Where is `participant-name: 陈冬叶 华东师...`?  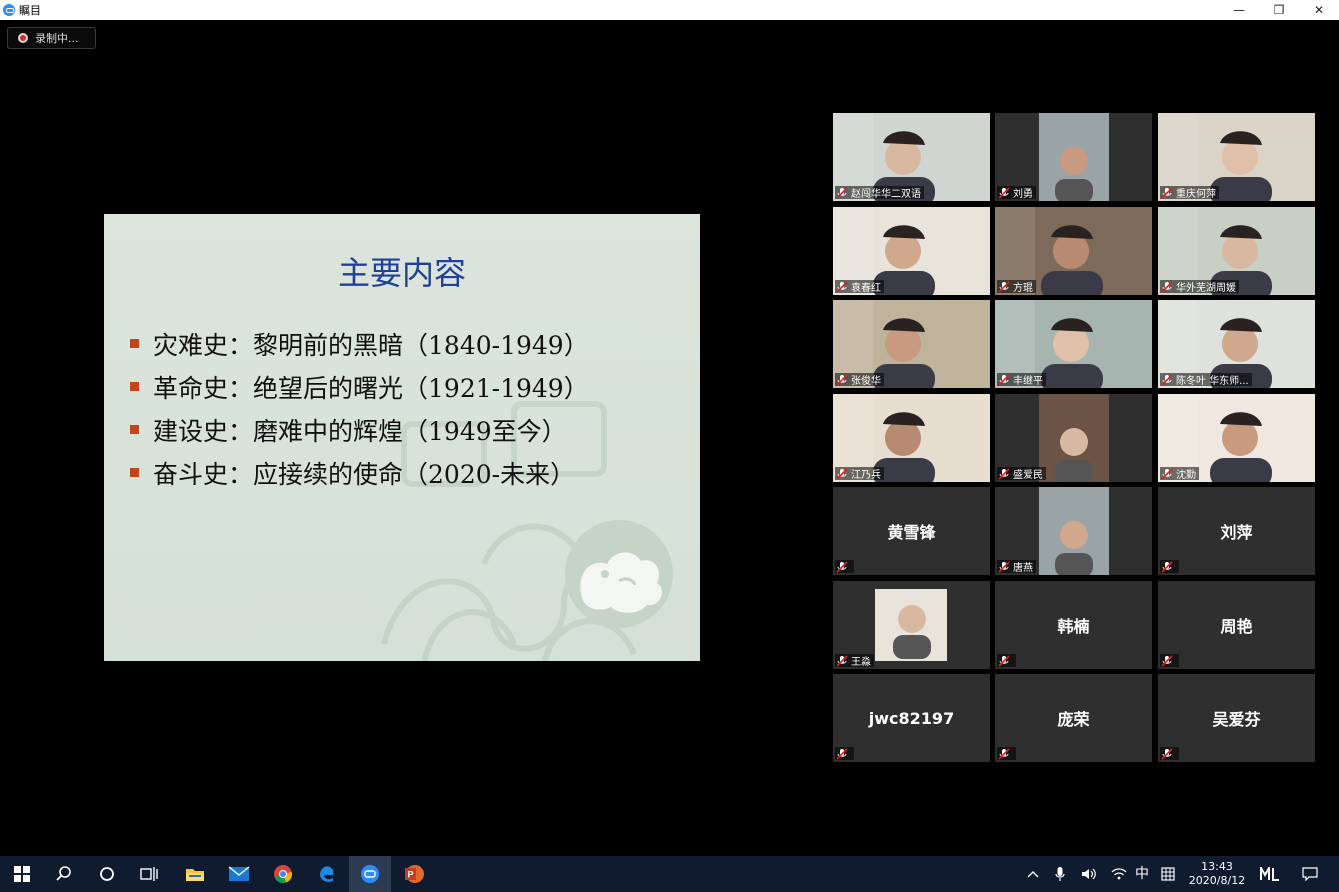 participant-name: 陈冬叶 华东师... is located at coordinates (1212, 381).